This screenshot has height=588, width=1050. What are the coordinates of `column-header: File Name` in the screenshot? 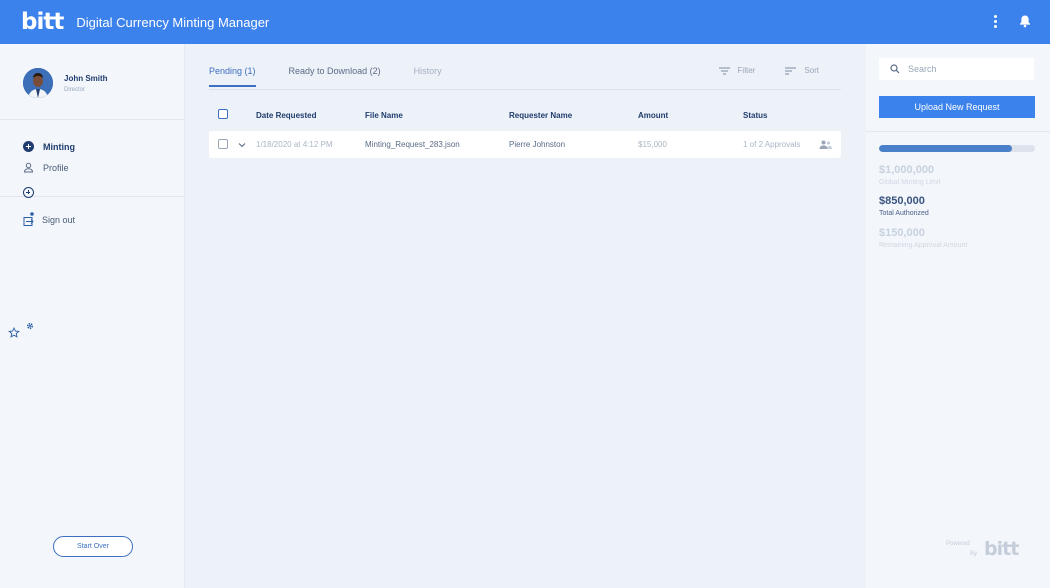 It's located at (384, 115).